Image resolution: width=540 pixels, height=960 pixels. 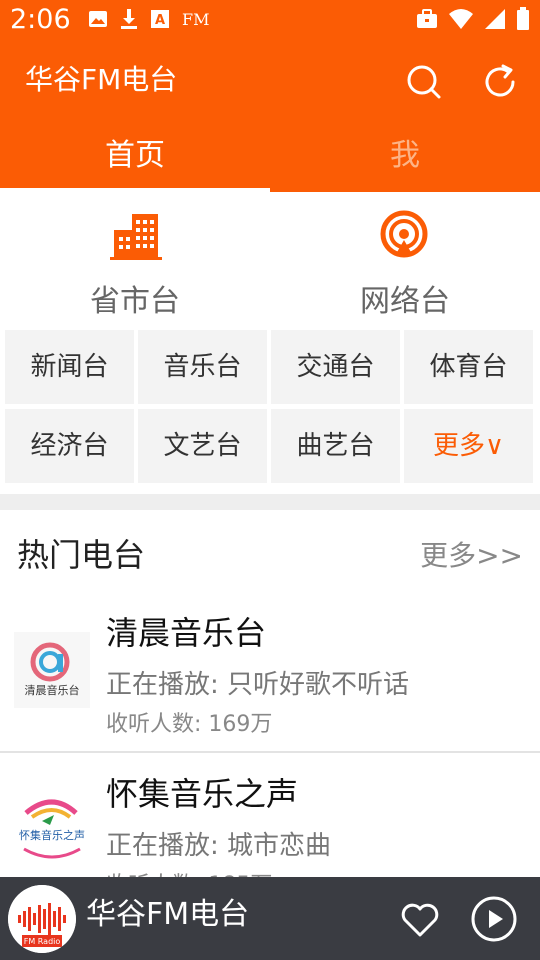 I want to click on status-bar: 2:06 A FM, so click(x=270, y=22).